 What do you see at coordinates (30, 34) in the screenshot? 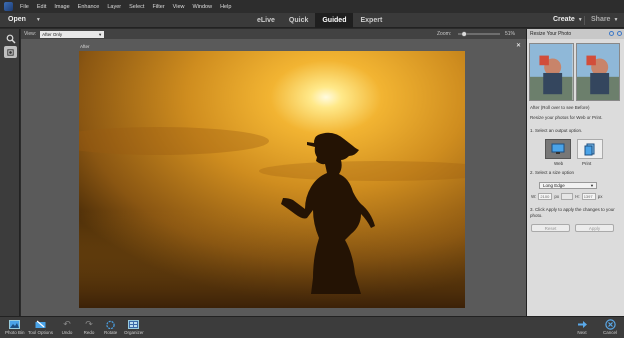
I see `view-label: View:` at bounding box center [30, 34].